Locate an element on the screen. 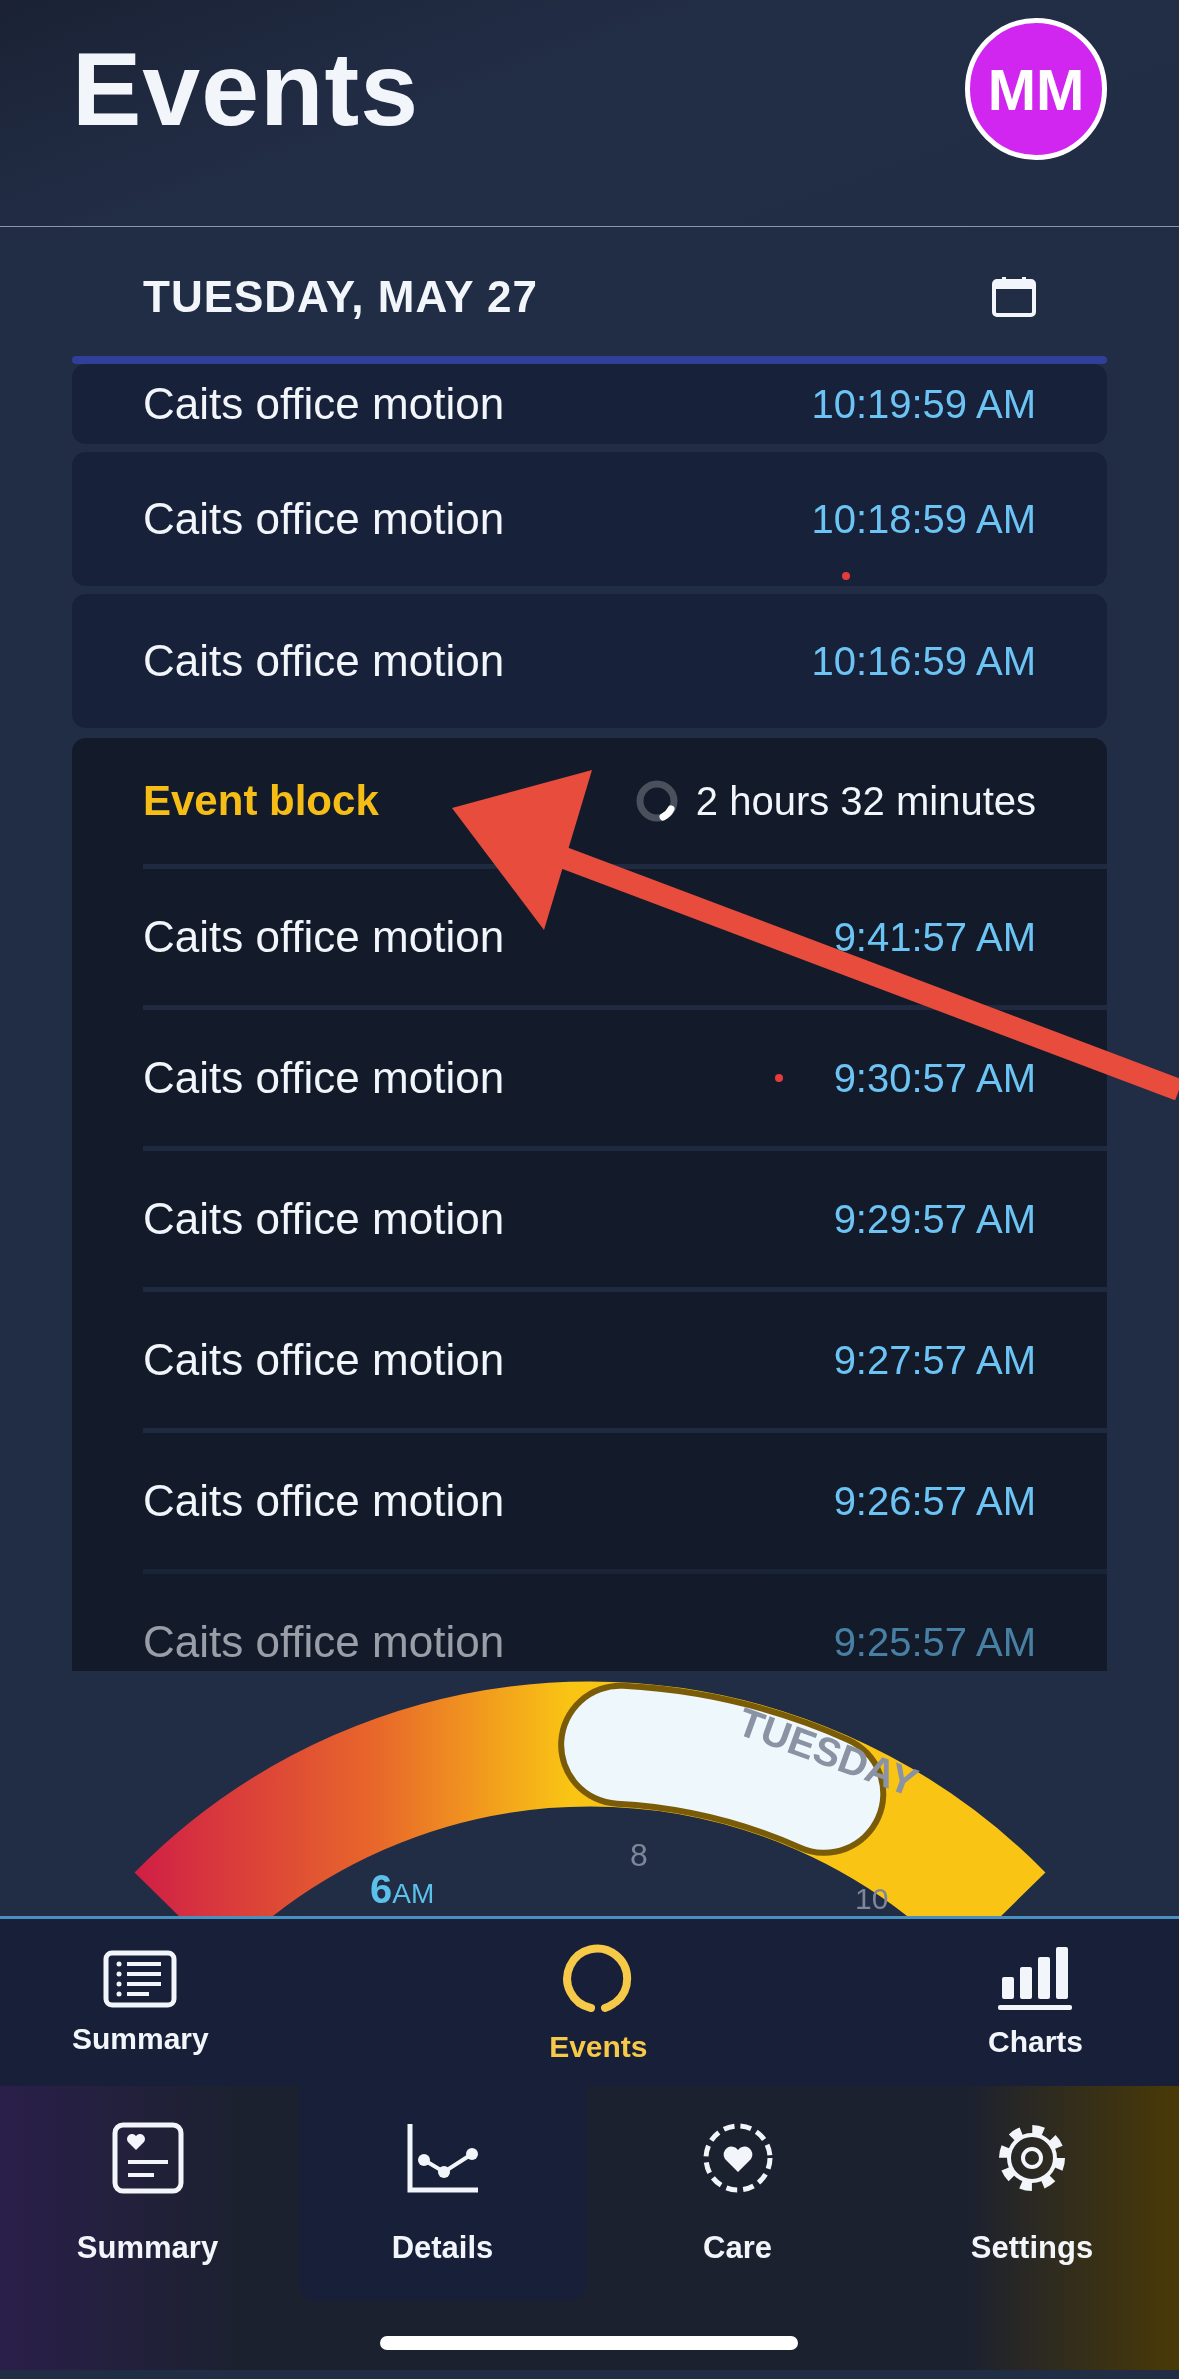 The image size is (1179, 2379). nav-item: Settings is located at coordinates (1032, 2193).